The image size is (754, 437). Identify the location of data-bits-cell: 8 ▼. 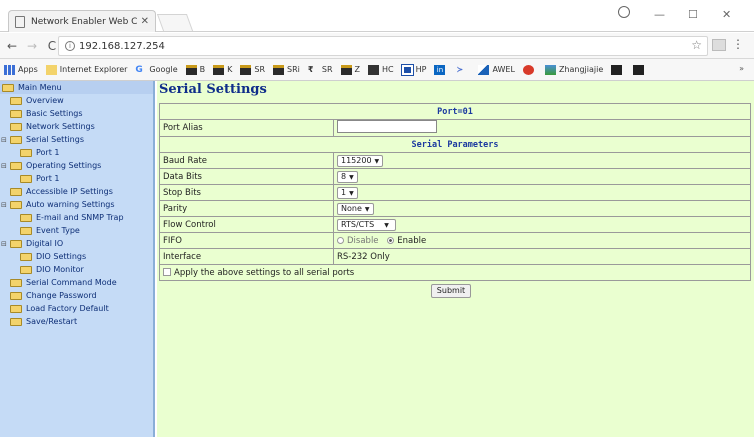
(542, 176).